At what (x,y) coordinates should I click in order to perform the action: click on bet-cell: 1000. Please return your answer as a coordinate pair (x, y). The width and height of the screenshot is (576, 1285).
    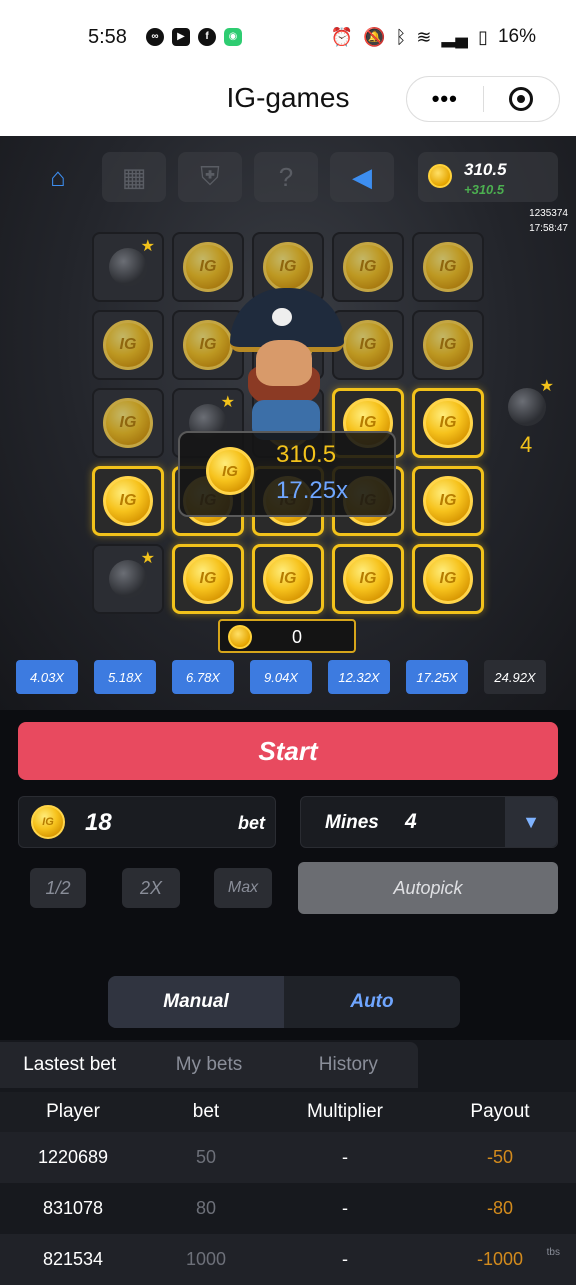
    Looking at the image, I should click on (206, 1259).